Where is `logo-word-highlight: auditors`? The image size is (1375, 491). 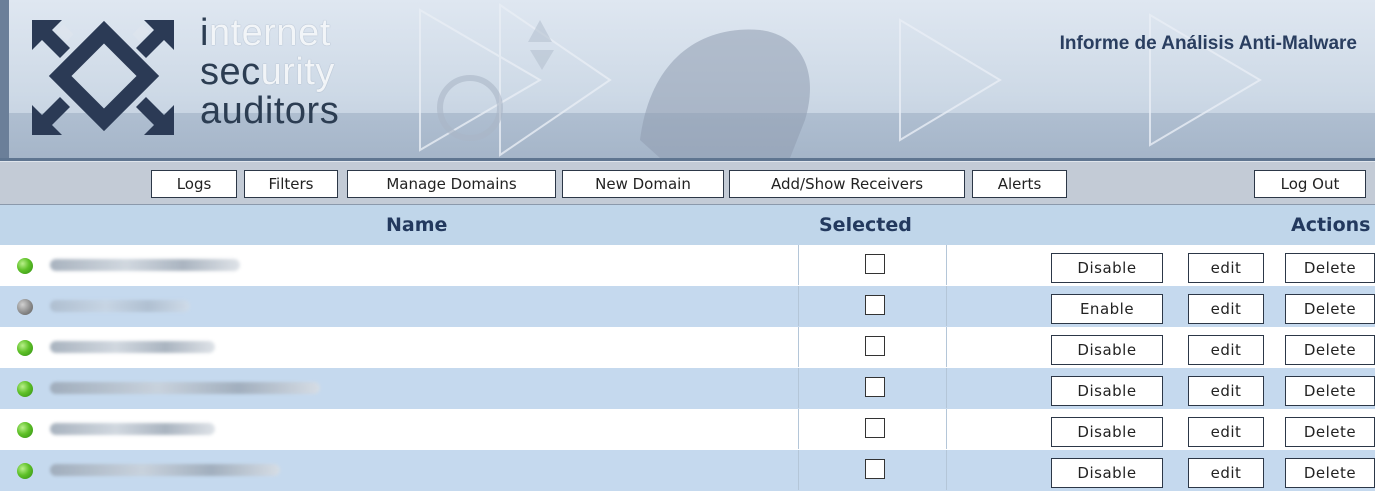
logo-word-highlight: auditors is located at coordinates (270, 111).